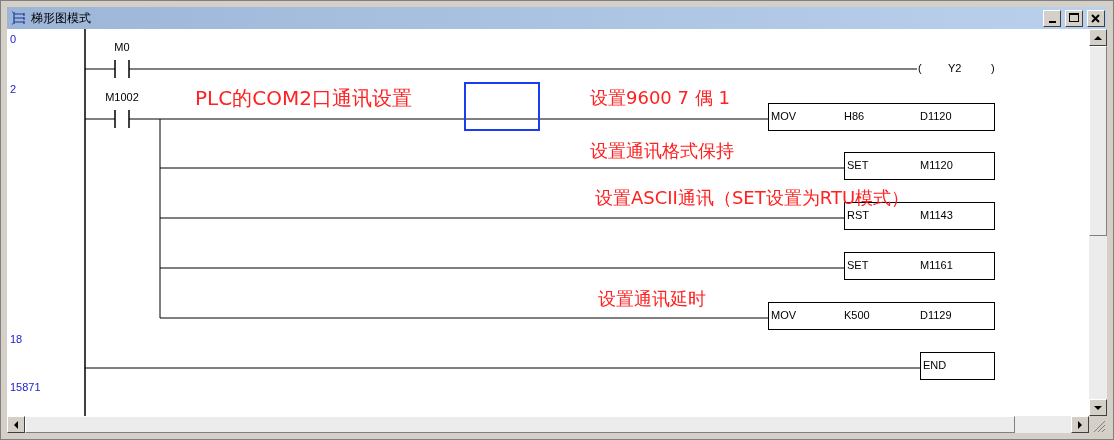  I want to click on instruction-mnemonic: RST, so click(858, 215).